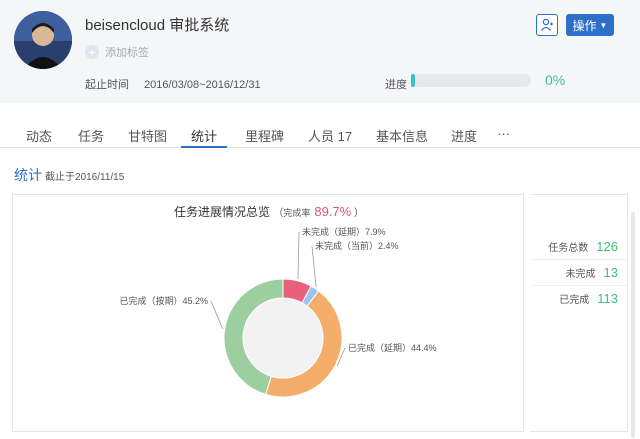 The image size is (640, 439). What do you see at coordinates (603, 25) in the screenshot?
I see `caret-down-icon: ▼` at bounding box center [603, 25].